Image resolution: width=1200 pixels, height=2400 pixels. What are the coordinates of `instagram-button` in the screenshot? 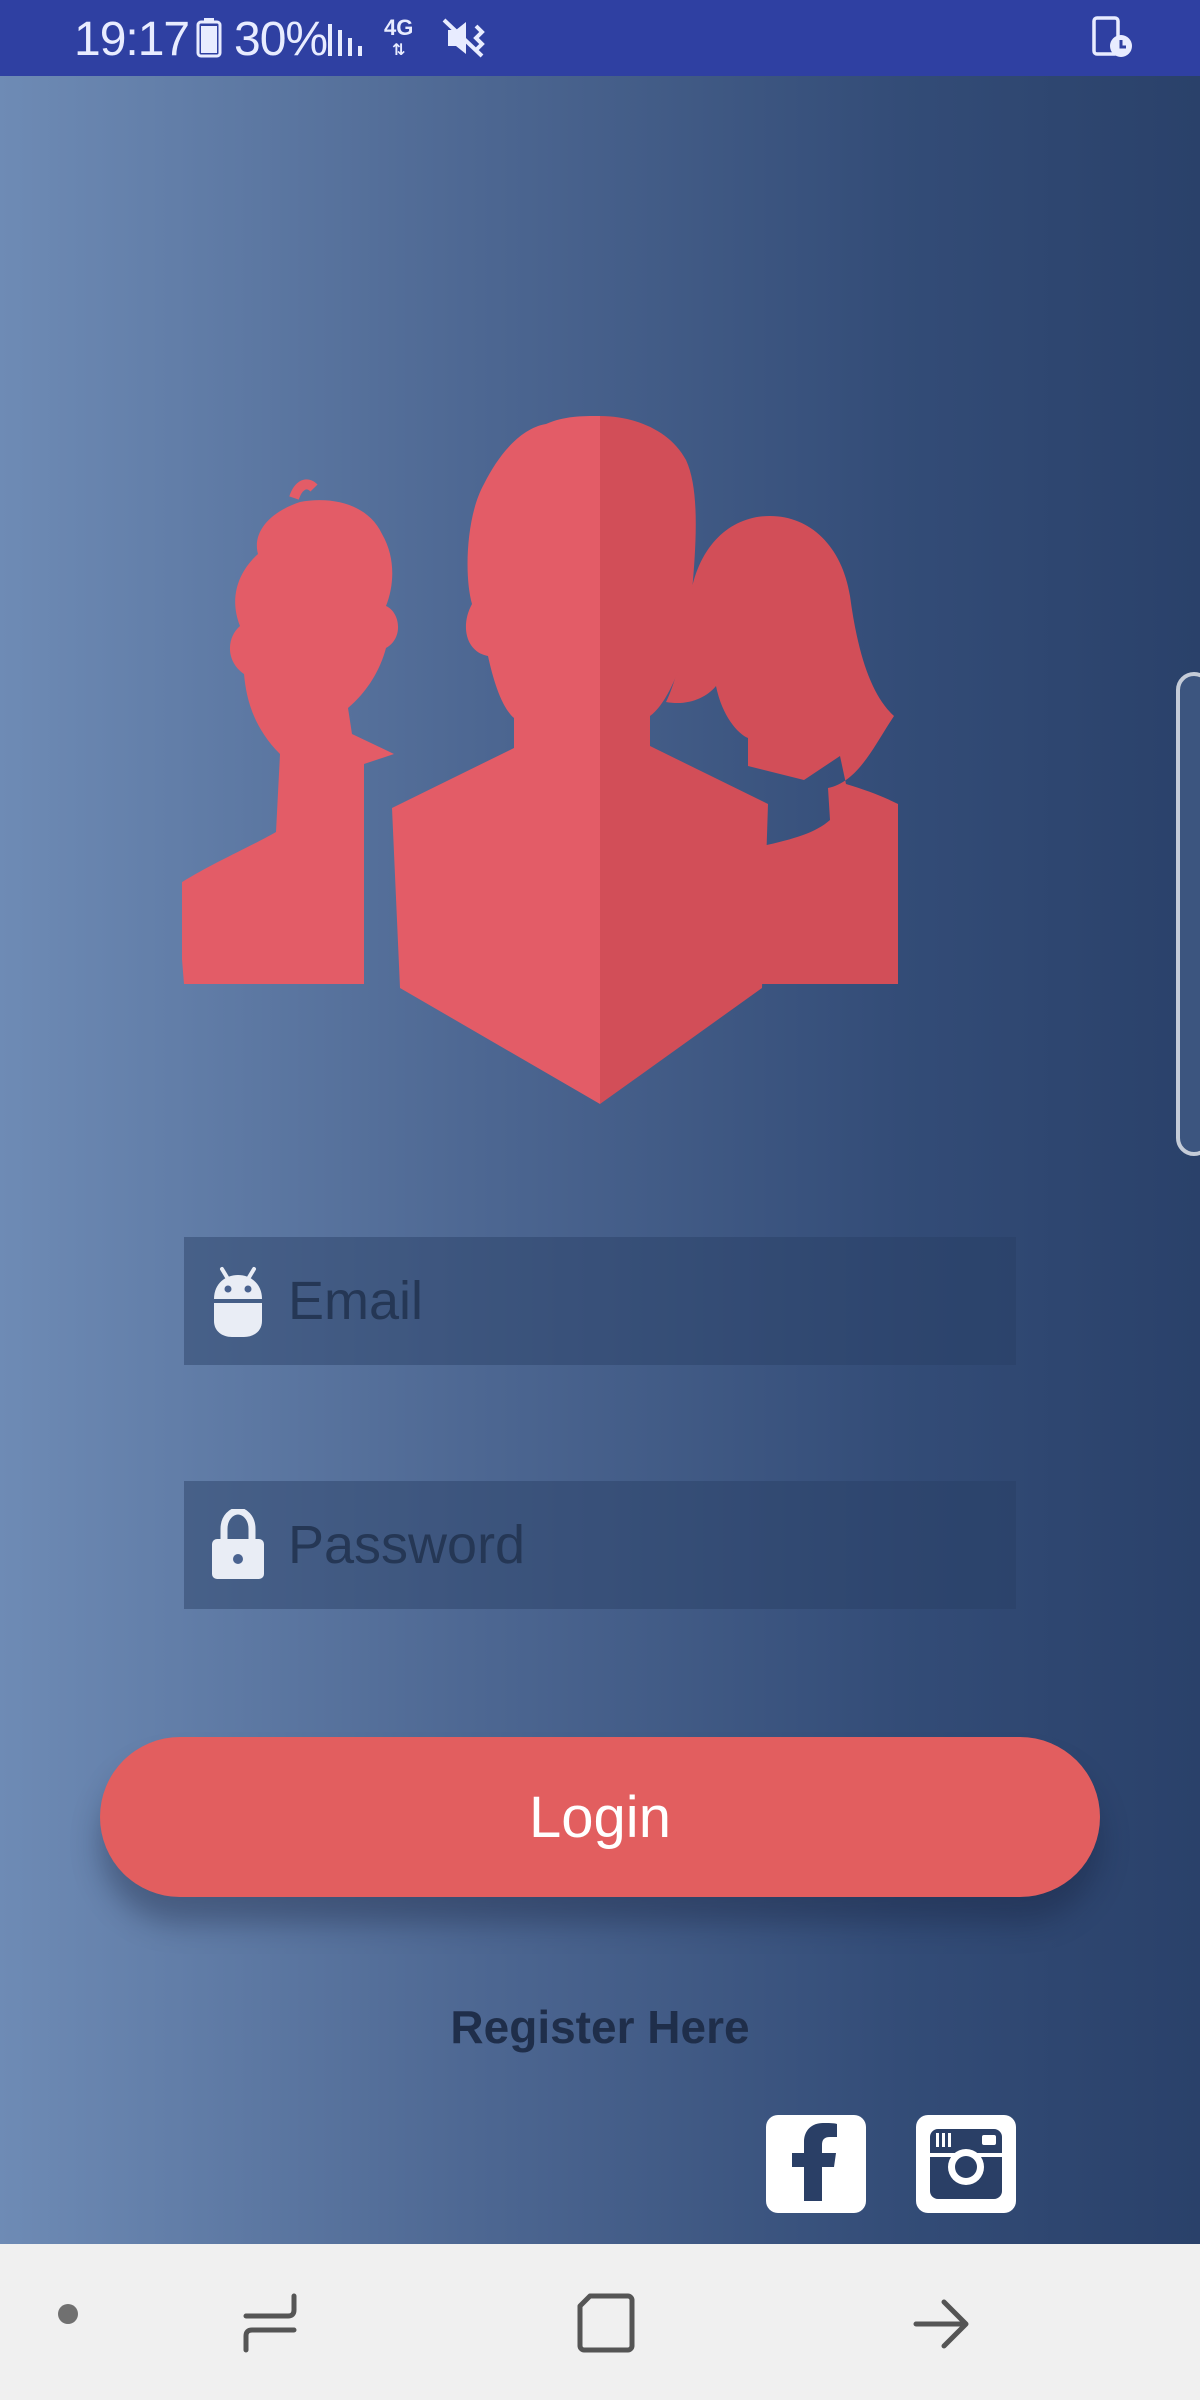 It's located at (966, 2164).